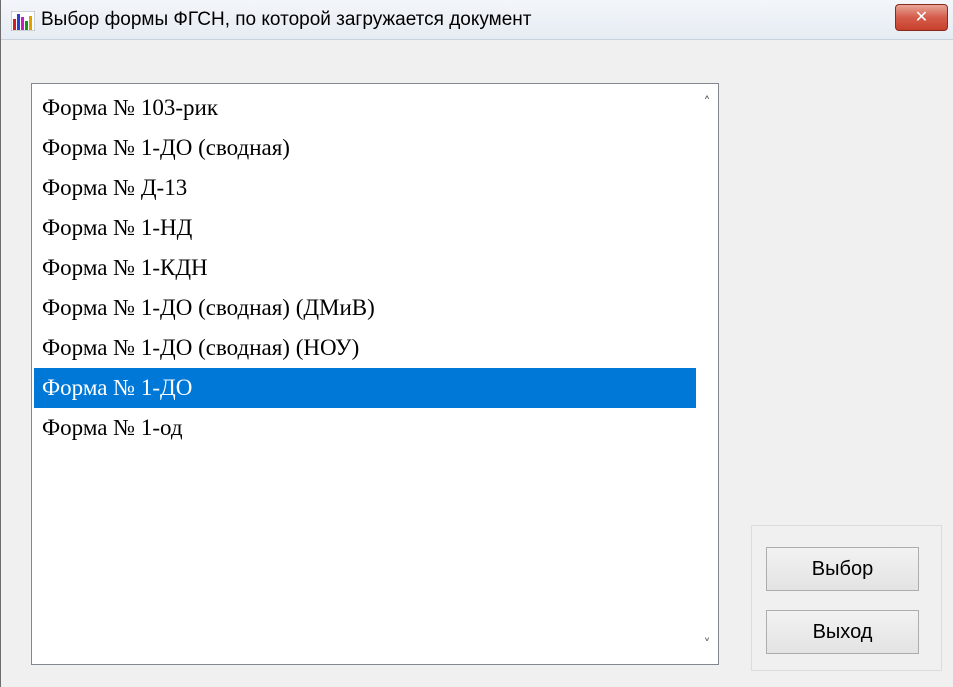 The height and width of the screenshot is (687, 953). What do you see at coordinates (846, 598) in the screenshot?
I see `button-panel: Выбор Выход` at bounding box center [846, 598].